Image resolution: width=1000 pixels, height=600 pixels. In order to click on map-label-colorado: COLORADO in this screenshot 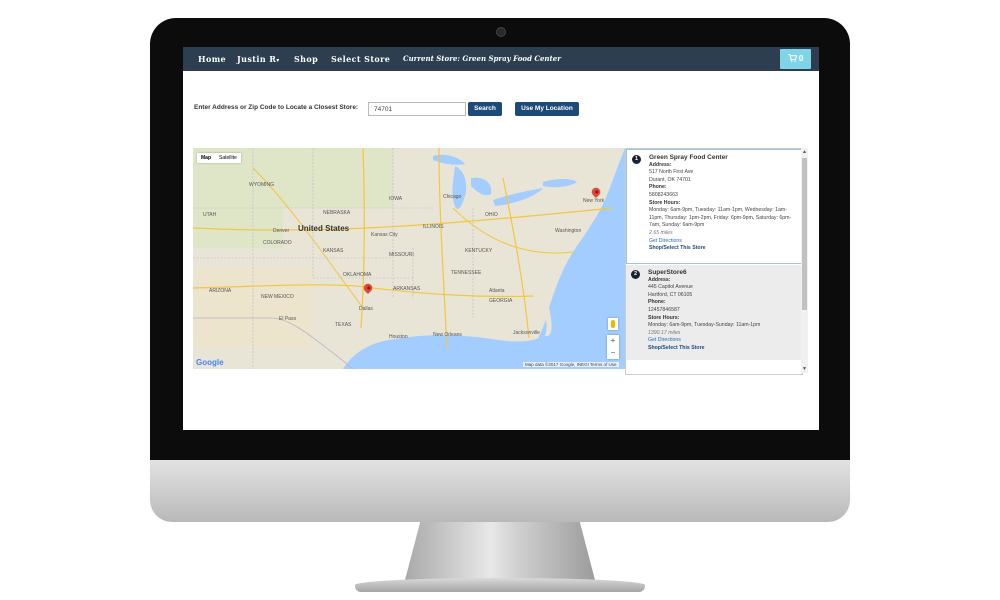, I will do `click(277, 243)`.